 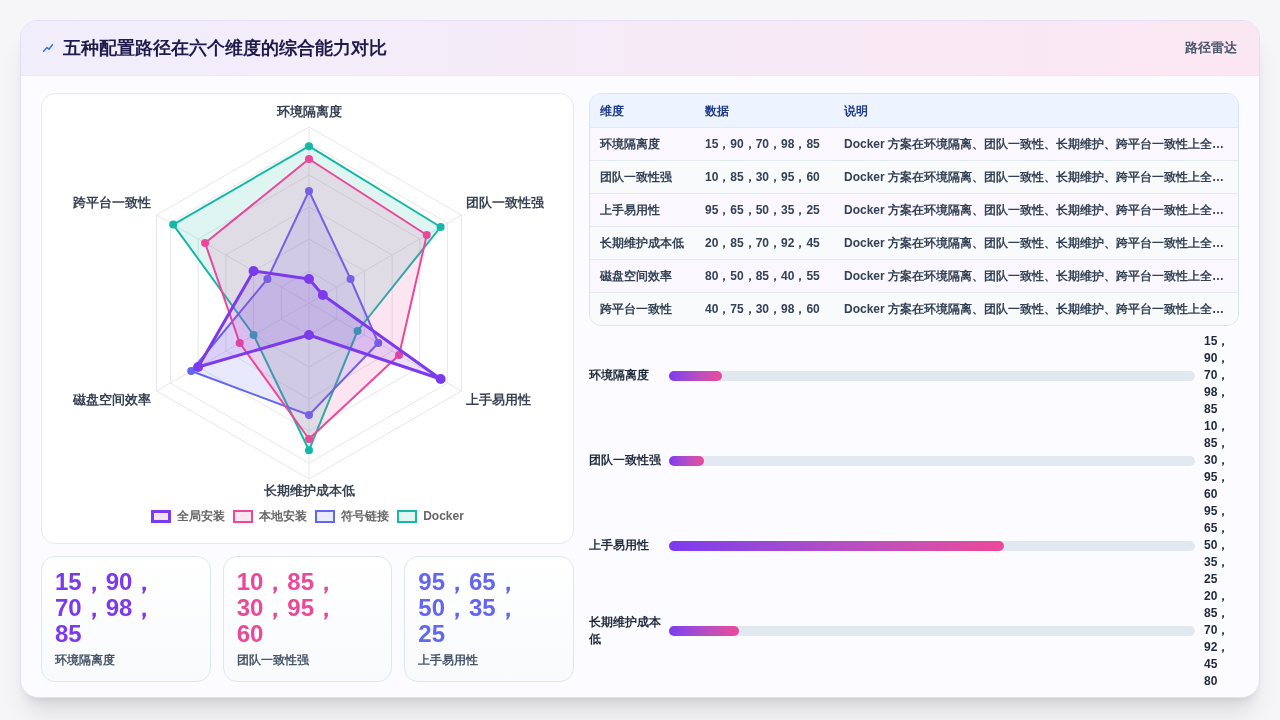 What do you see at coordinates (365, 516) in the screenshot?
I see `legend-label: 符号链接` at bounding box center [365, 516].